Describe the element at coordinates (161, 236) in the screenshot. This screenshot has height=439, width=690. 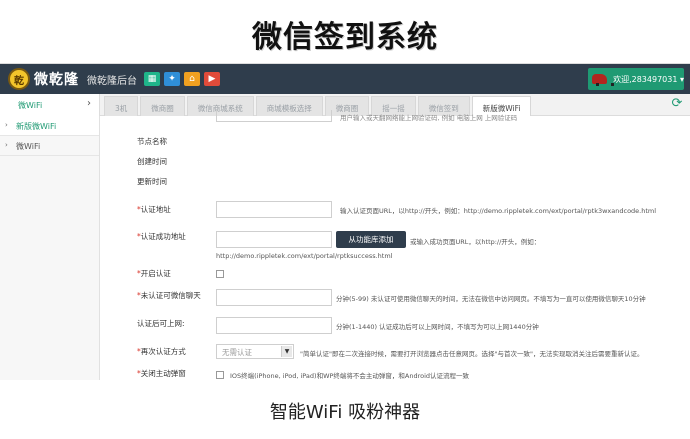
I see `success-url-label: *认证成功地址` at that location.